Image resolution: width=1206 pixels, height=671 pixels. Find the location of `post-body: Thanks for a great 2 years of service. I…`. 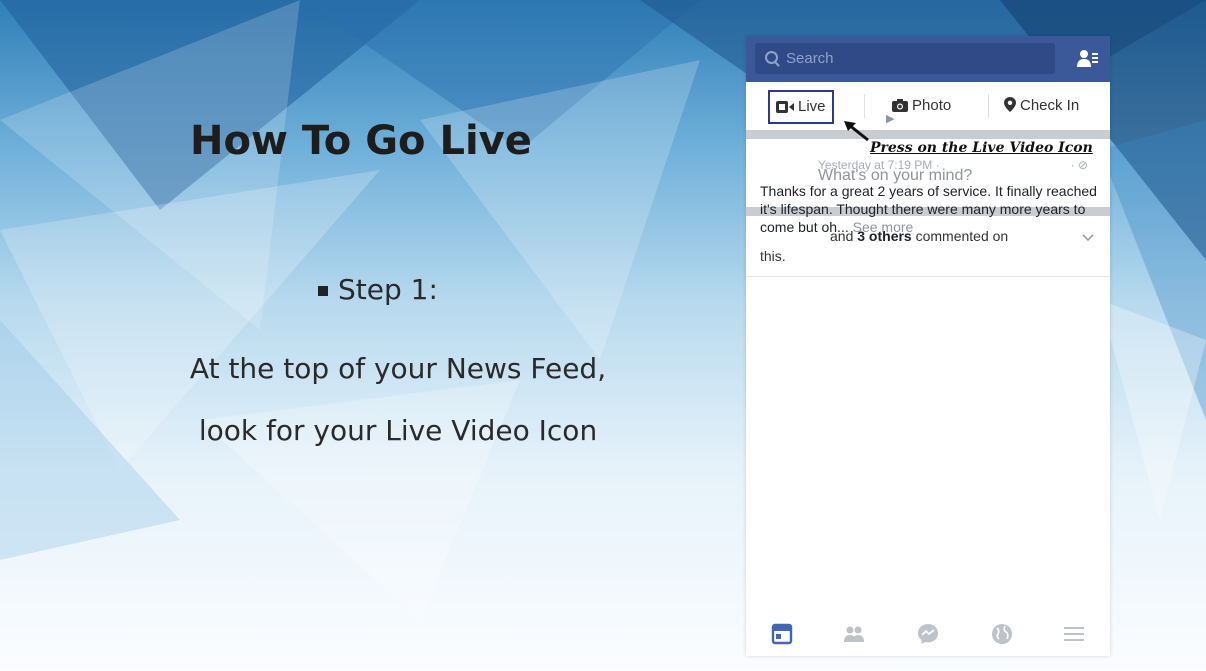

post-body: Thanks for a great 2 years of service. I… is located at coordinates (928, 209).